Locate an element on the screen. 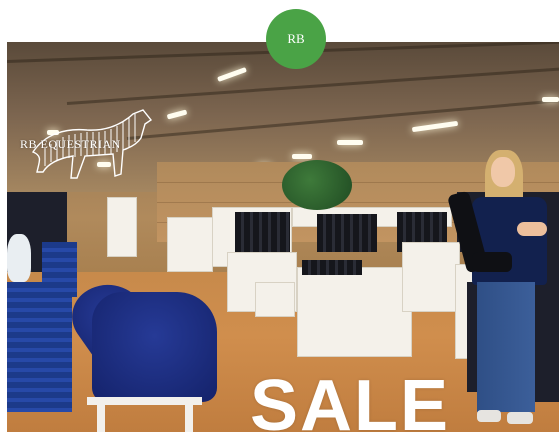  sale-banner-text: SALE is located at coordinates (350, 399).